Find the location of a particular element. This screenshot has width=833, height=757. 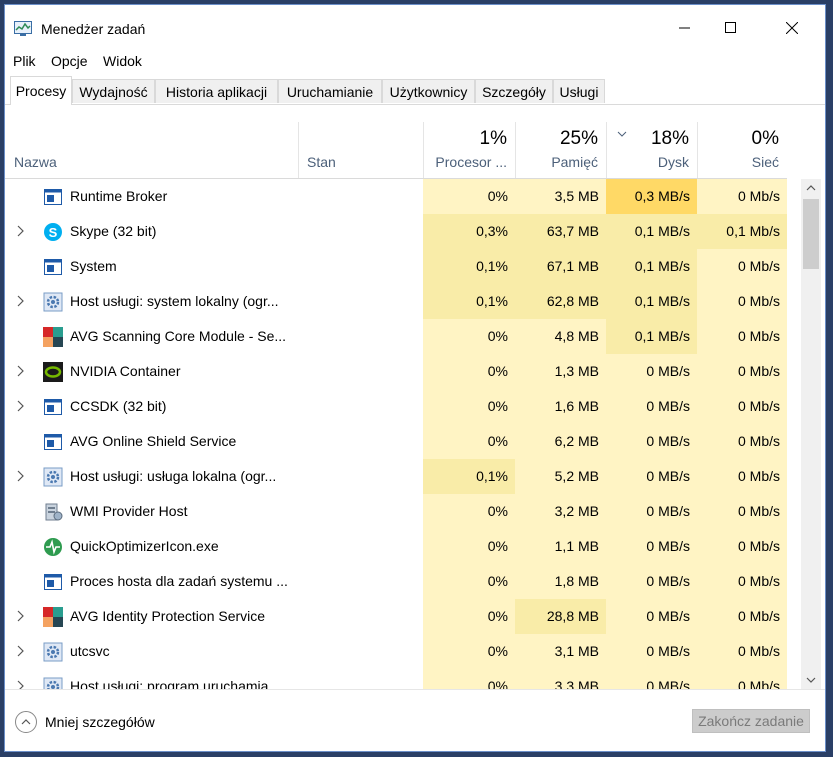

menu-options: Opcje is located at coordinates (69, 61).